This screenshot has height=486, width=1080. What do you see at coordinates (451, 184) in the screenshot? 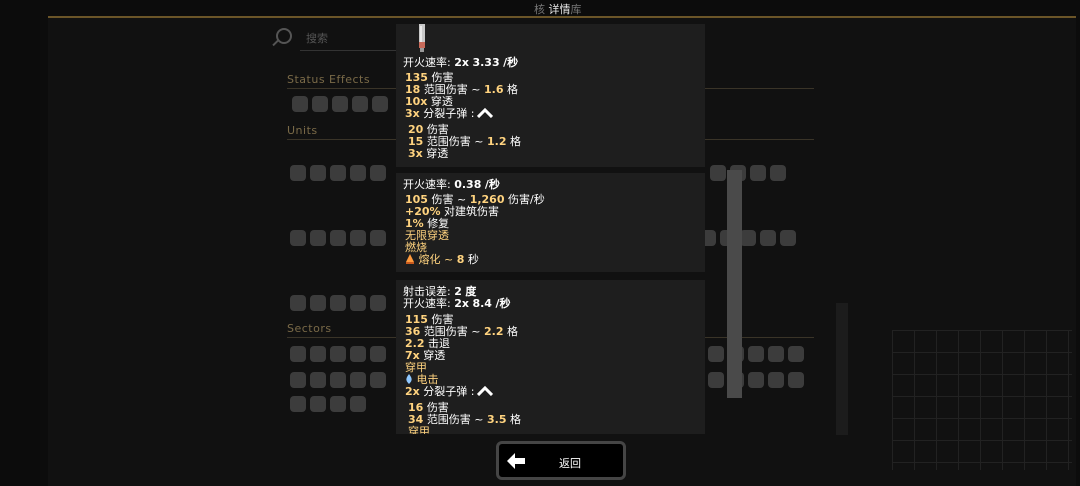
I see `fire-rate-line: 开火速率: 0.38 /秒` at bounding box center [451, 184].